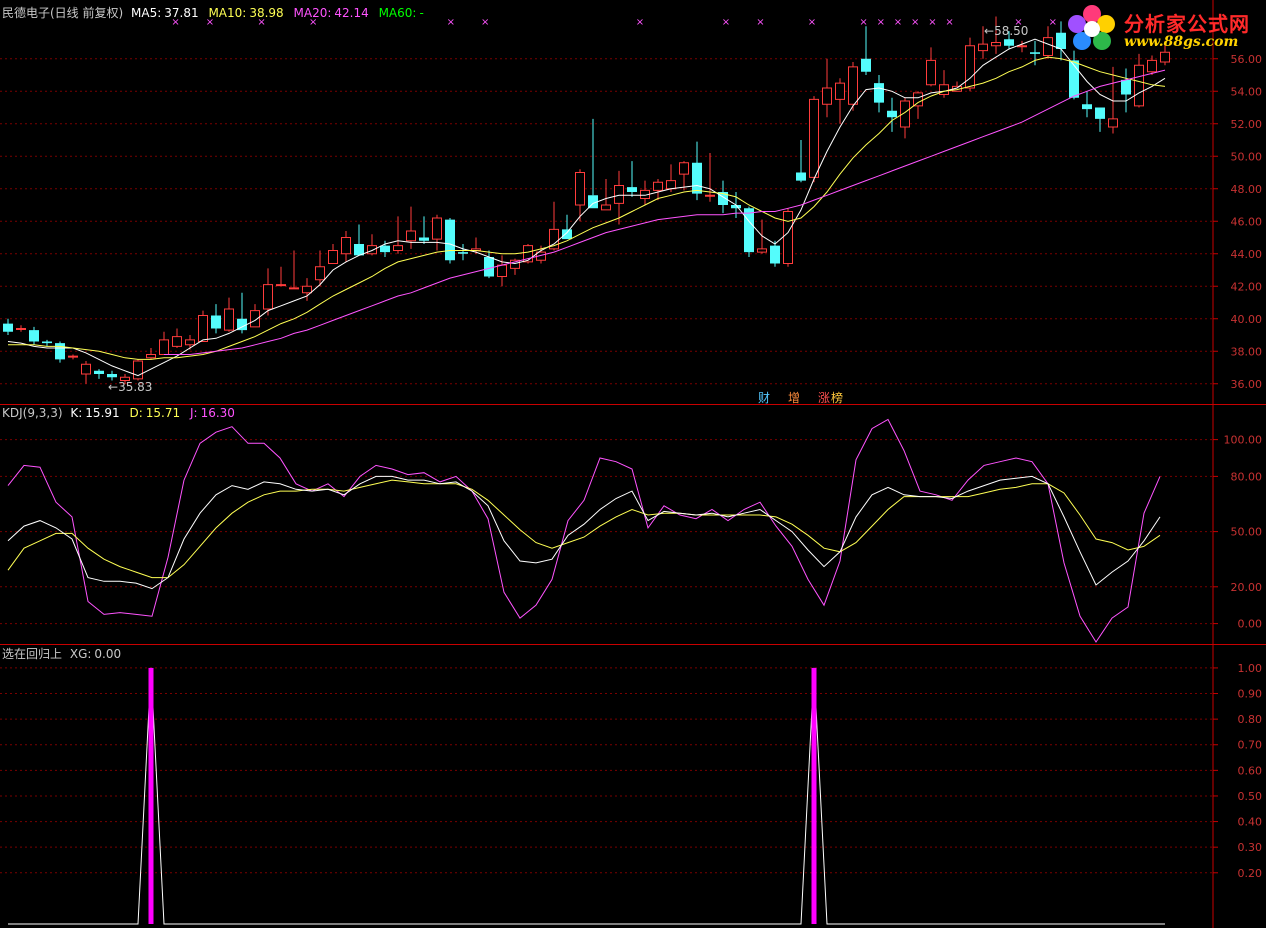  What do you see at coordinates (1250, 822) in the screenshot?
I see `xg-tick-label: 0.40` at bounding box center [1250, 822].